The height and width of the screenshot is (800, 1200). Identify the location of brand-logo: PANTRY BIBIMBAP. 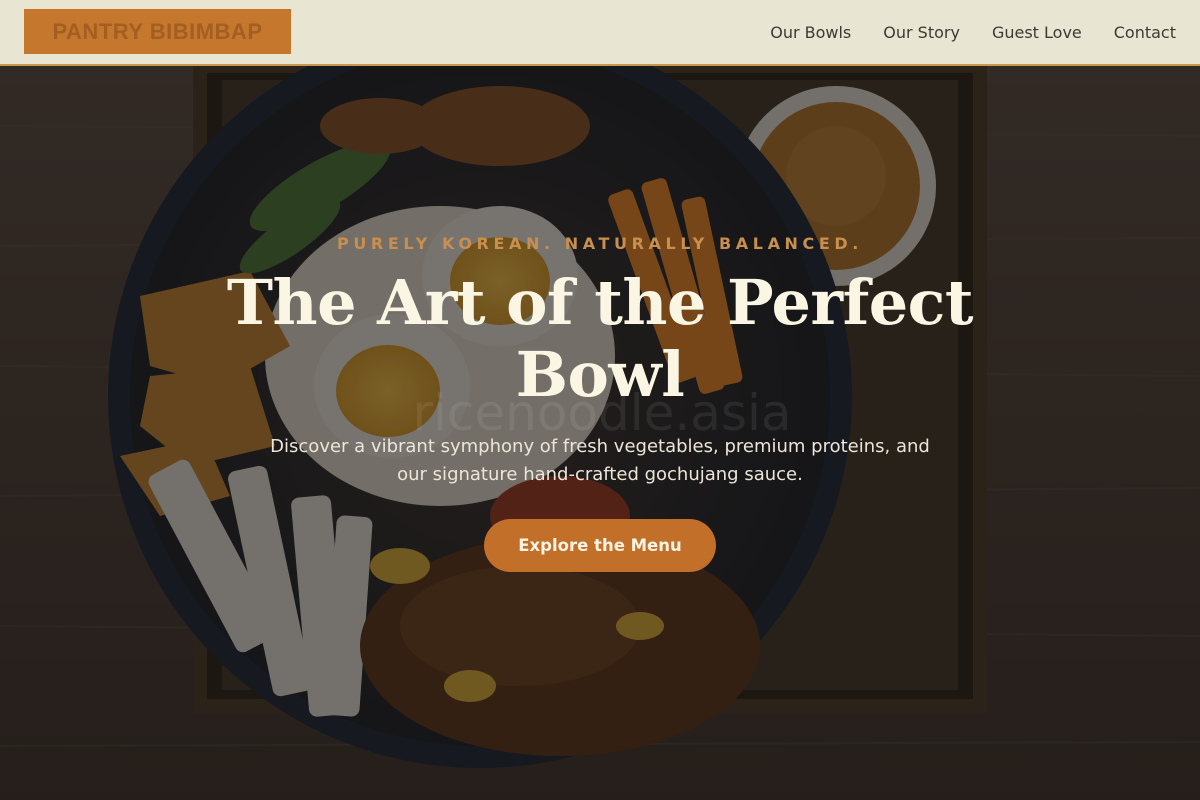
(157, 31).